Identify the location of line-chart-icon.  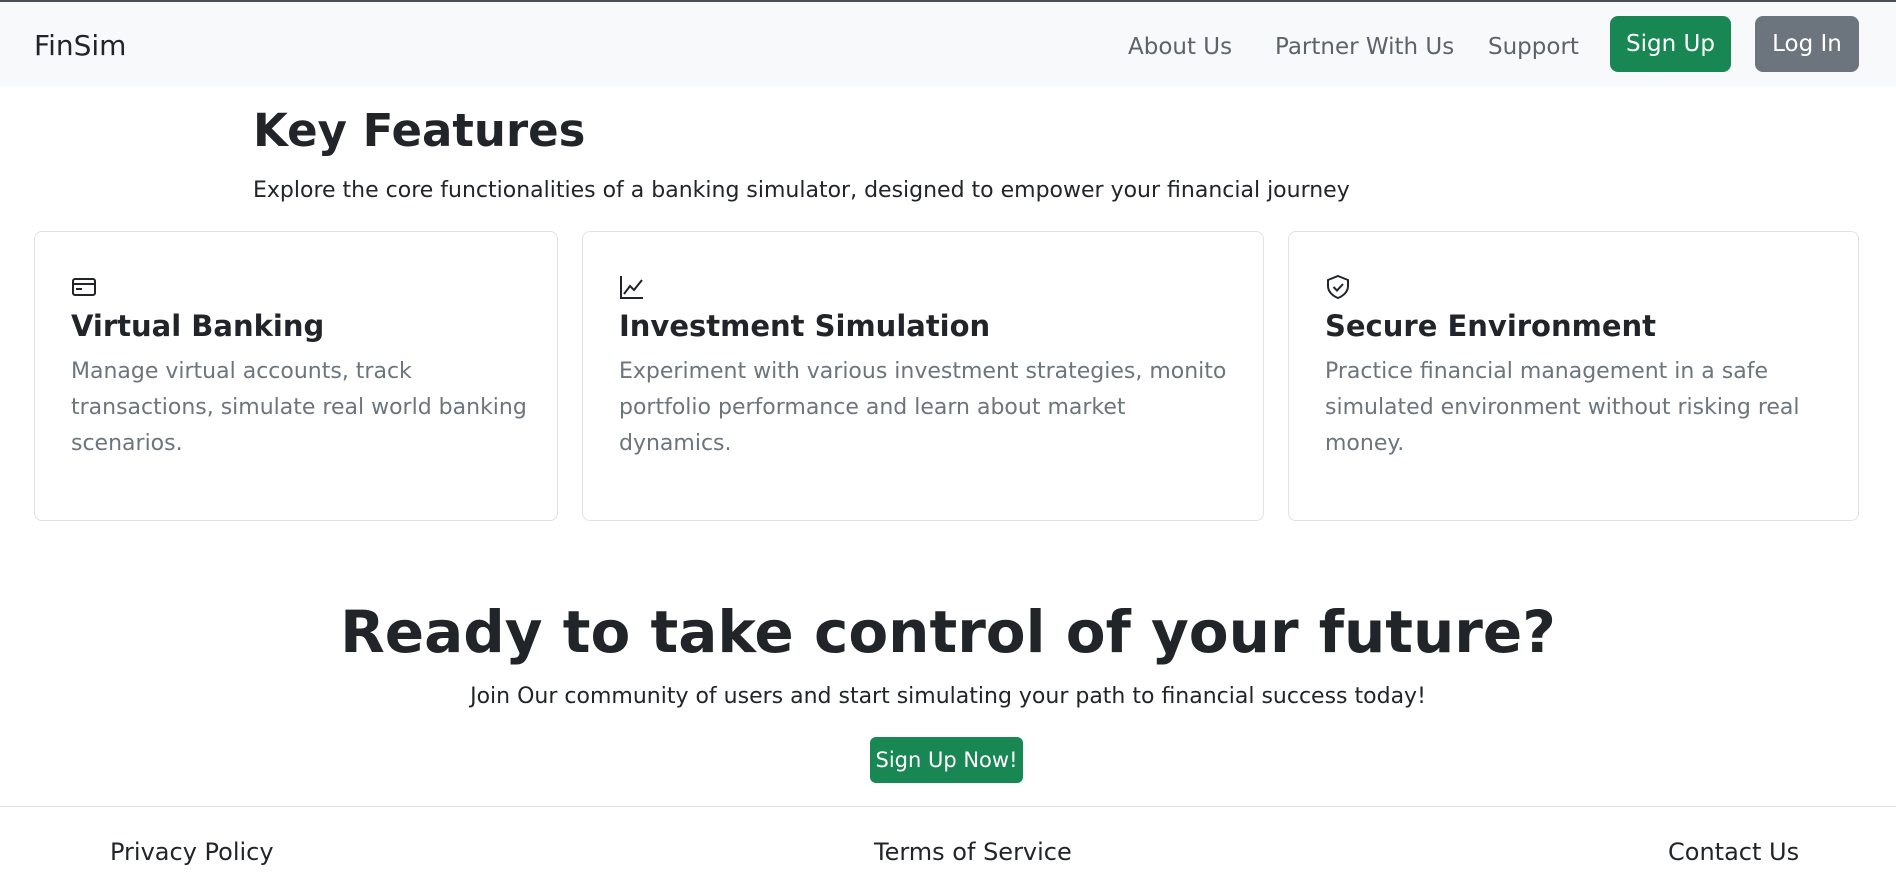
(631, 287).